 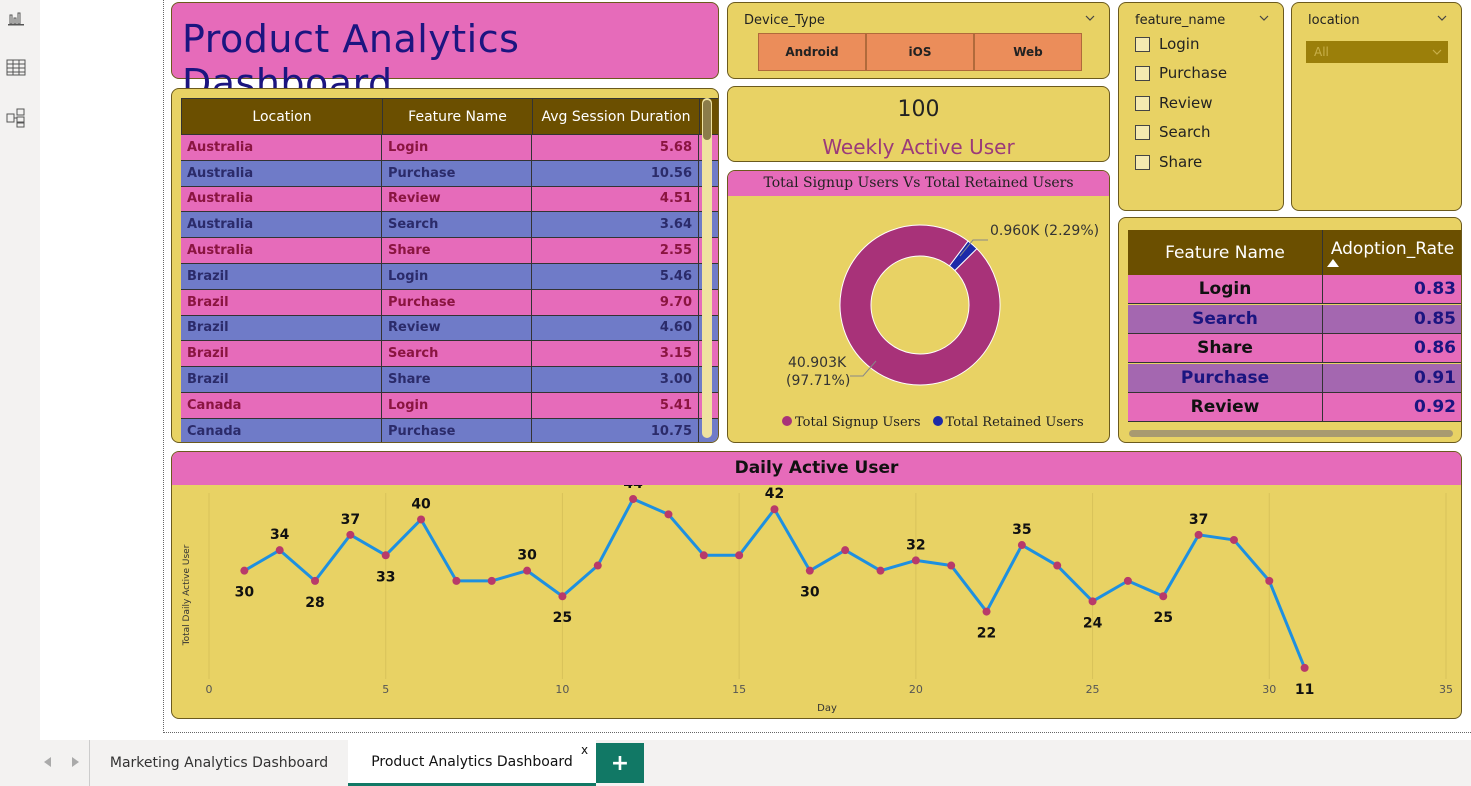 I want to click on table-row: Australia Search 3.64, so click(x=449, y=225).